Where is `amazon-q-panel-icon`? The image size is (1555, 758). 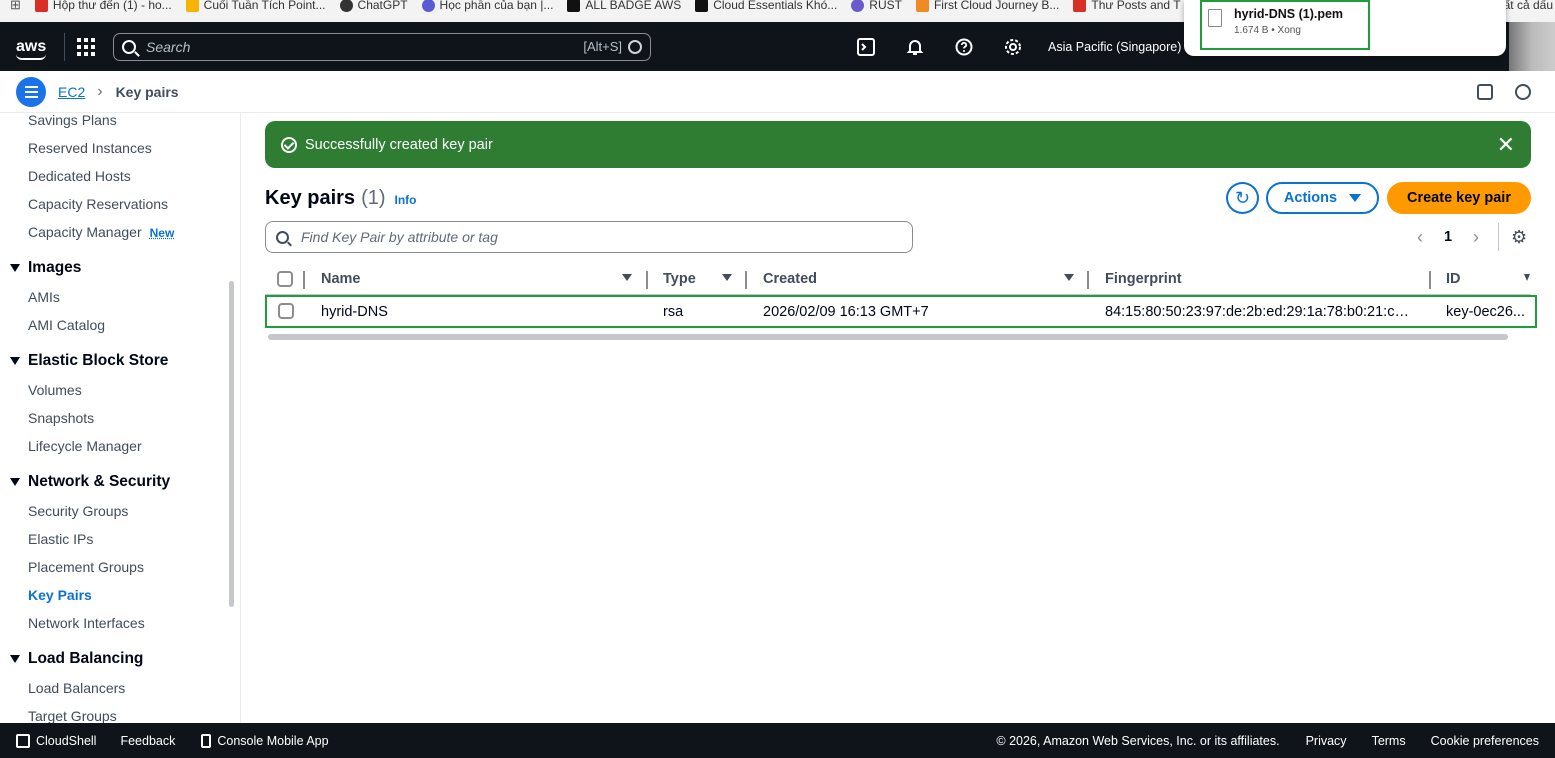
amazon-q-panel-icon is located at coordinates (1523, 91).